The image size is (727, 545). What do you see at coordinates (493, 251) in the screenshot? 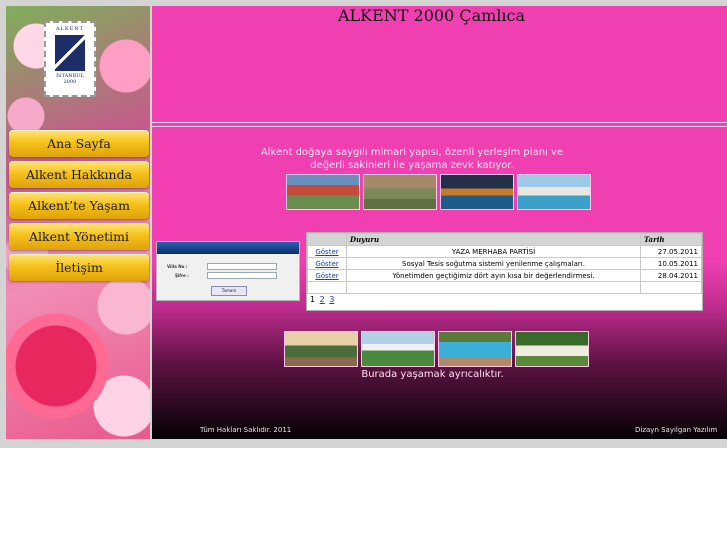
I see `notice-title: YAZA MERHABA PARTİSİ` at bounding box center [493, 251].